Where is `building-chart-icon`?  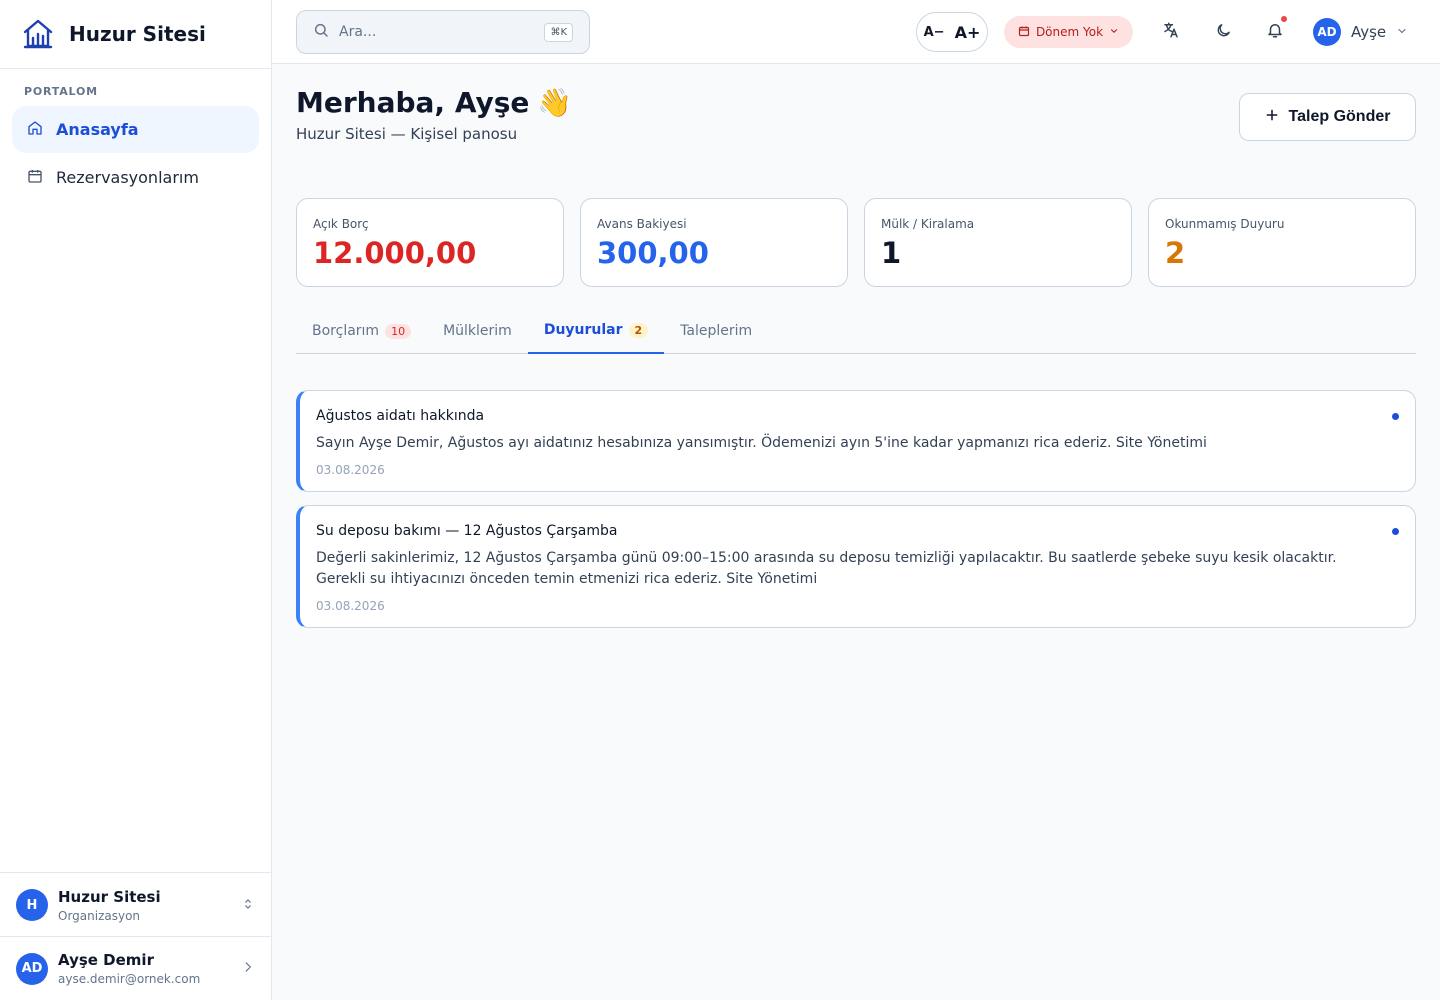 building-chart-icon is located at coordinates (38, 34).